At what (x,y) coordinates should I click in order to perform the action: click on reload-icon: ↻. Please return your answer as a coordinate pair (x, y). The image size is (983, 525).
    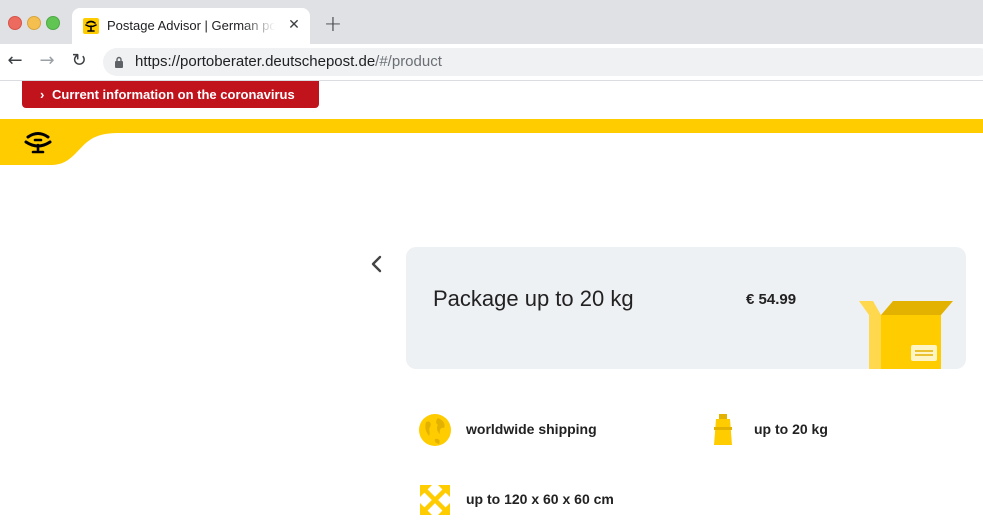
    Looking at the image, I should click on (79, 61).